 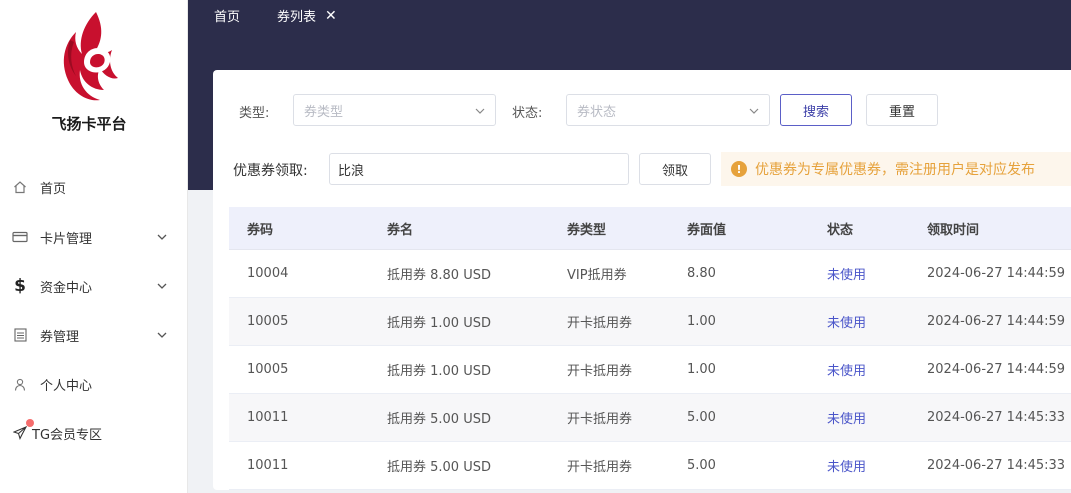 What do you see at coordinates (701, 273) in the screenshot?
I see `coupon-value: 8.80` at bounding box center [701, 273].